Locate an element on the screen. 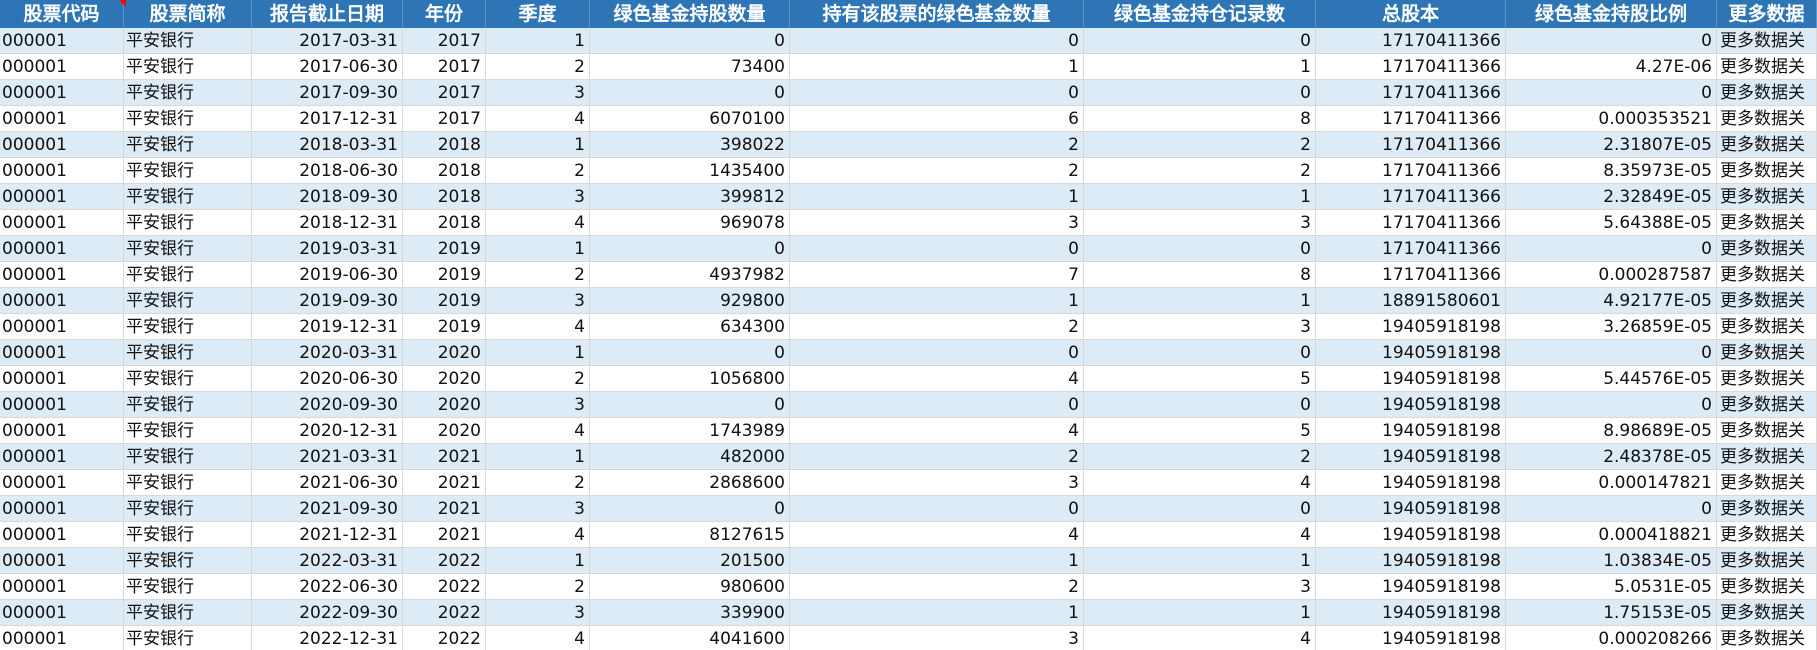 The image size is (1817, 650). cell-holding-ratio: 0.000287587 is located at coordinates (1611, 275).